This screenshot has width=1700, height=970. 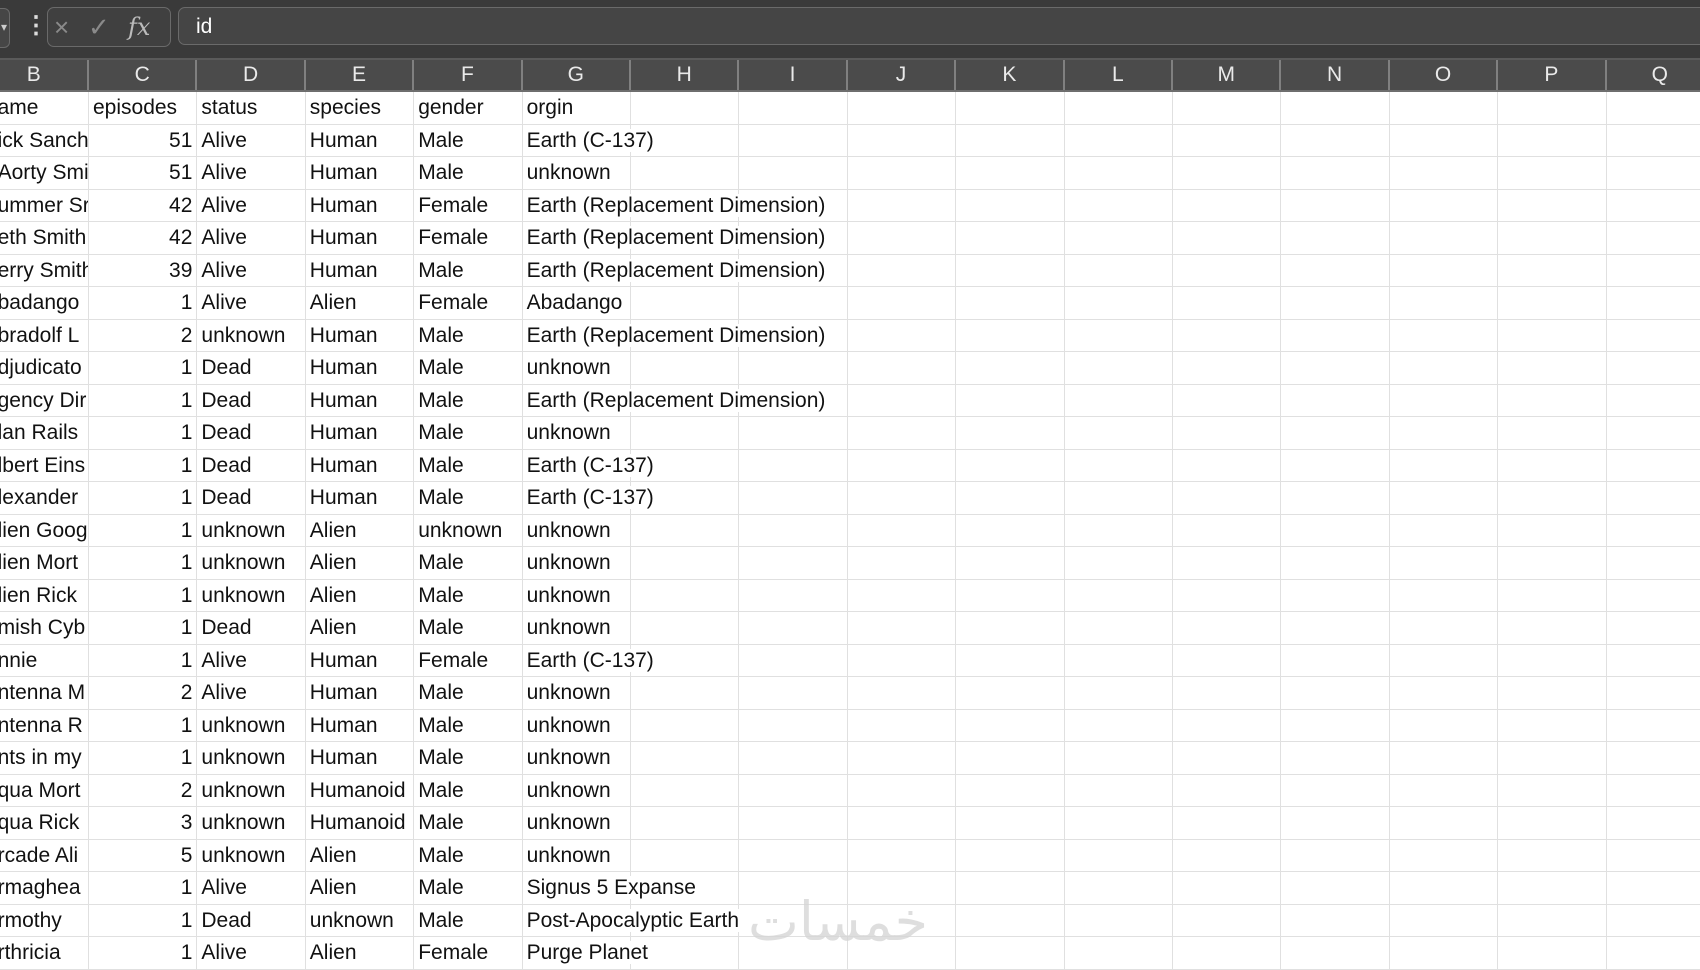 I want to click on cell-E-species: unknown, so click(x=360, y=920).